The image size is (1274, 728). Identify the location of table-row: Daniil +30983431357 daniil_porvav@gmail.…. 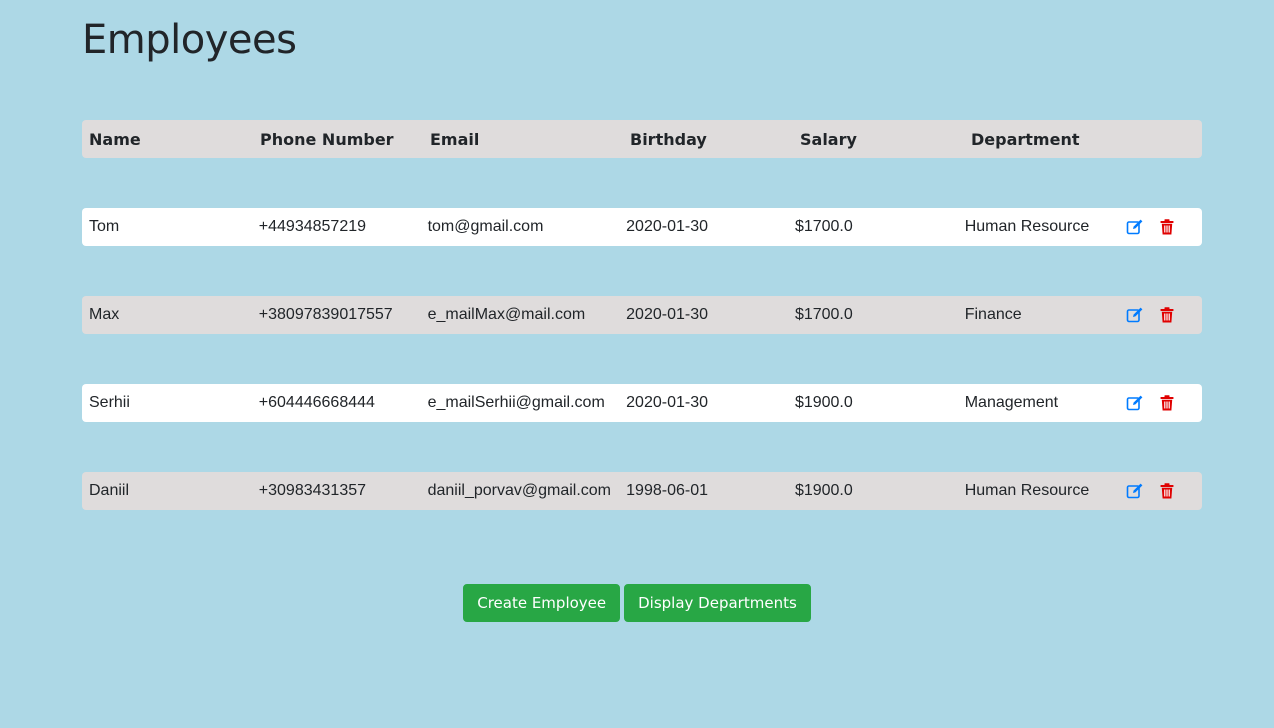
(642, 491).